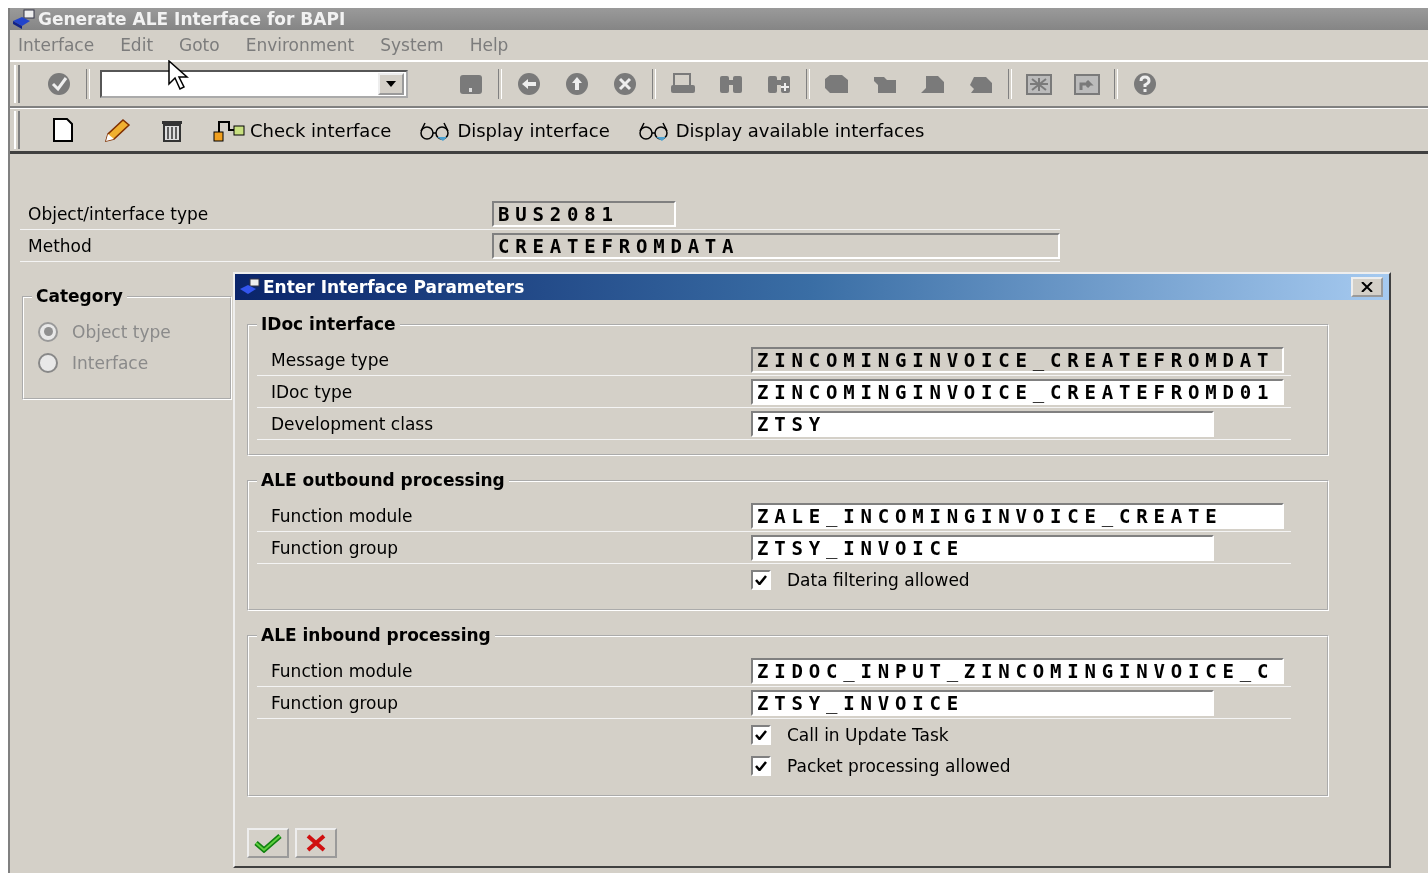 This screenshot has height=873, width=1428. I want to click on group-title: ALE outbound processing, so click(383, 480).